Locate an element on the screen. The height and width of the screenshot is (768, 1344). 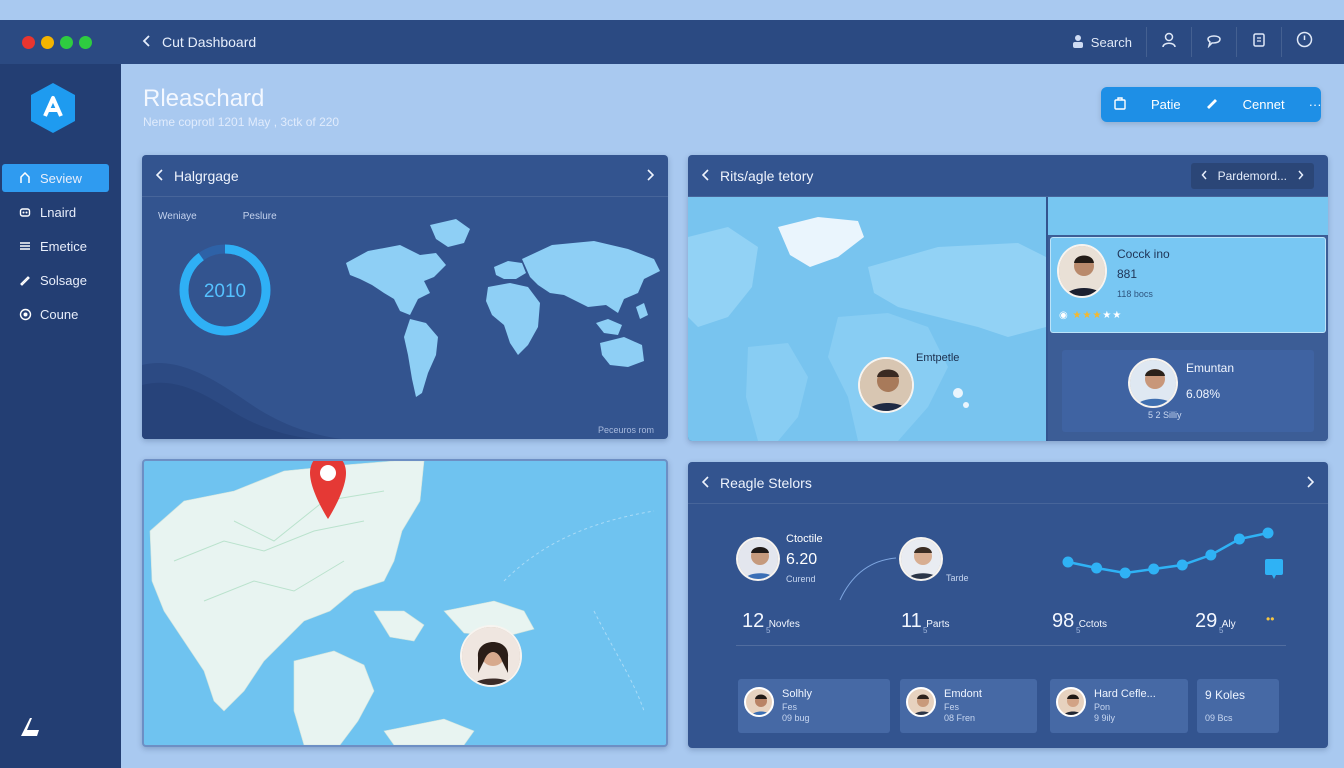
page-title: Rleaschard is located at coordinates (204, 98).